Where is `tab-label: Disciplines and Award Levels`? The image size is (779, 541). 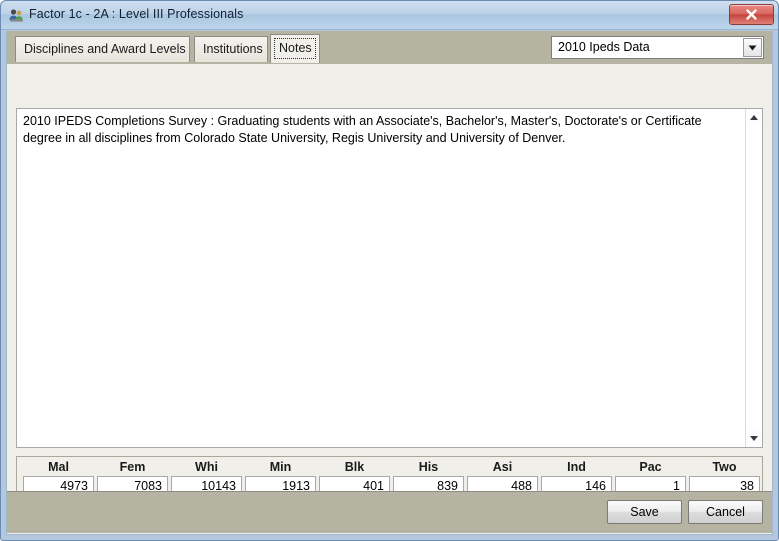 tab-label: Disciplines and Award Levels is located at coordinates (105, 49).